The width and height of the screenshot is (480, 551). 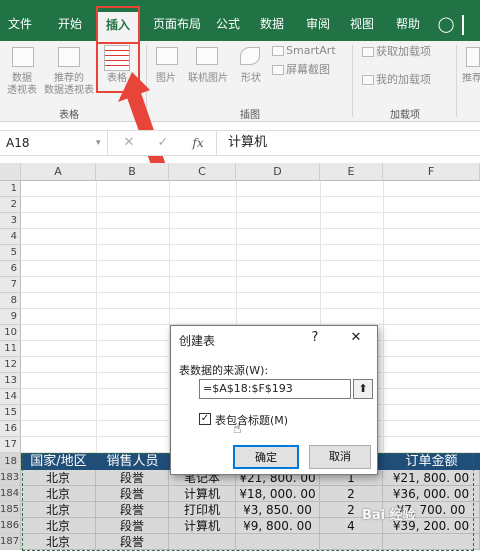 I want to click on source-label: 表数据的来源(W):, so click(x=224, y=370).